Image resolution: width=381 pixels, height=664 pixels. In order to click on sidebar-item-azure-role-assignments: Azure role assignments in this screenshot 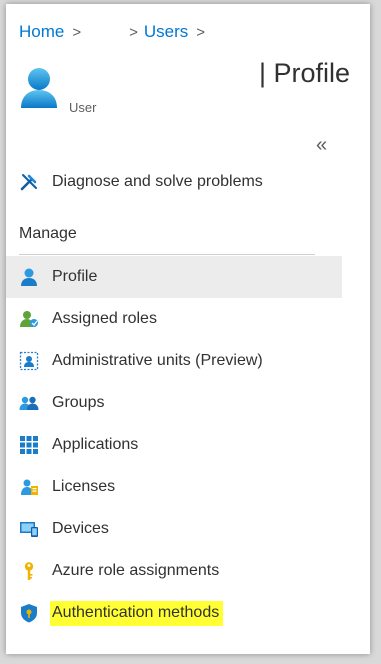, I will do `click(174, 571)`.